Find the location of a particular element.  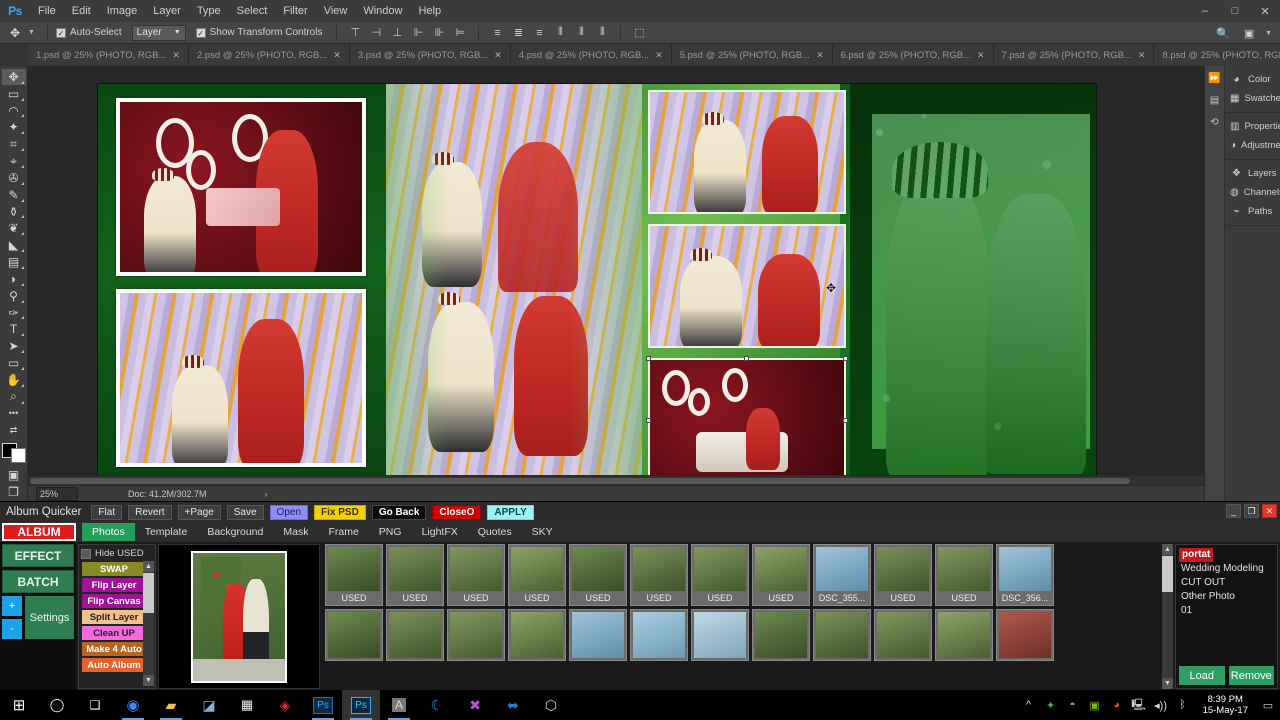

auto-album-button: Auto Album is located at coordinates (114, 665).